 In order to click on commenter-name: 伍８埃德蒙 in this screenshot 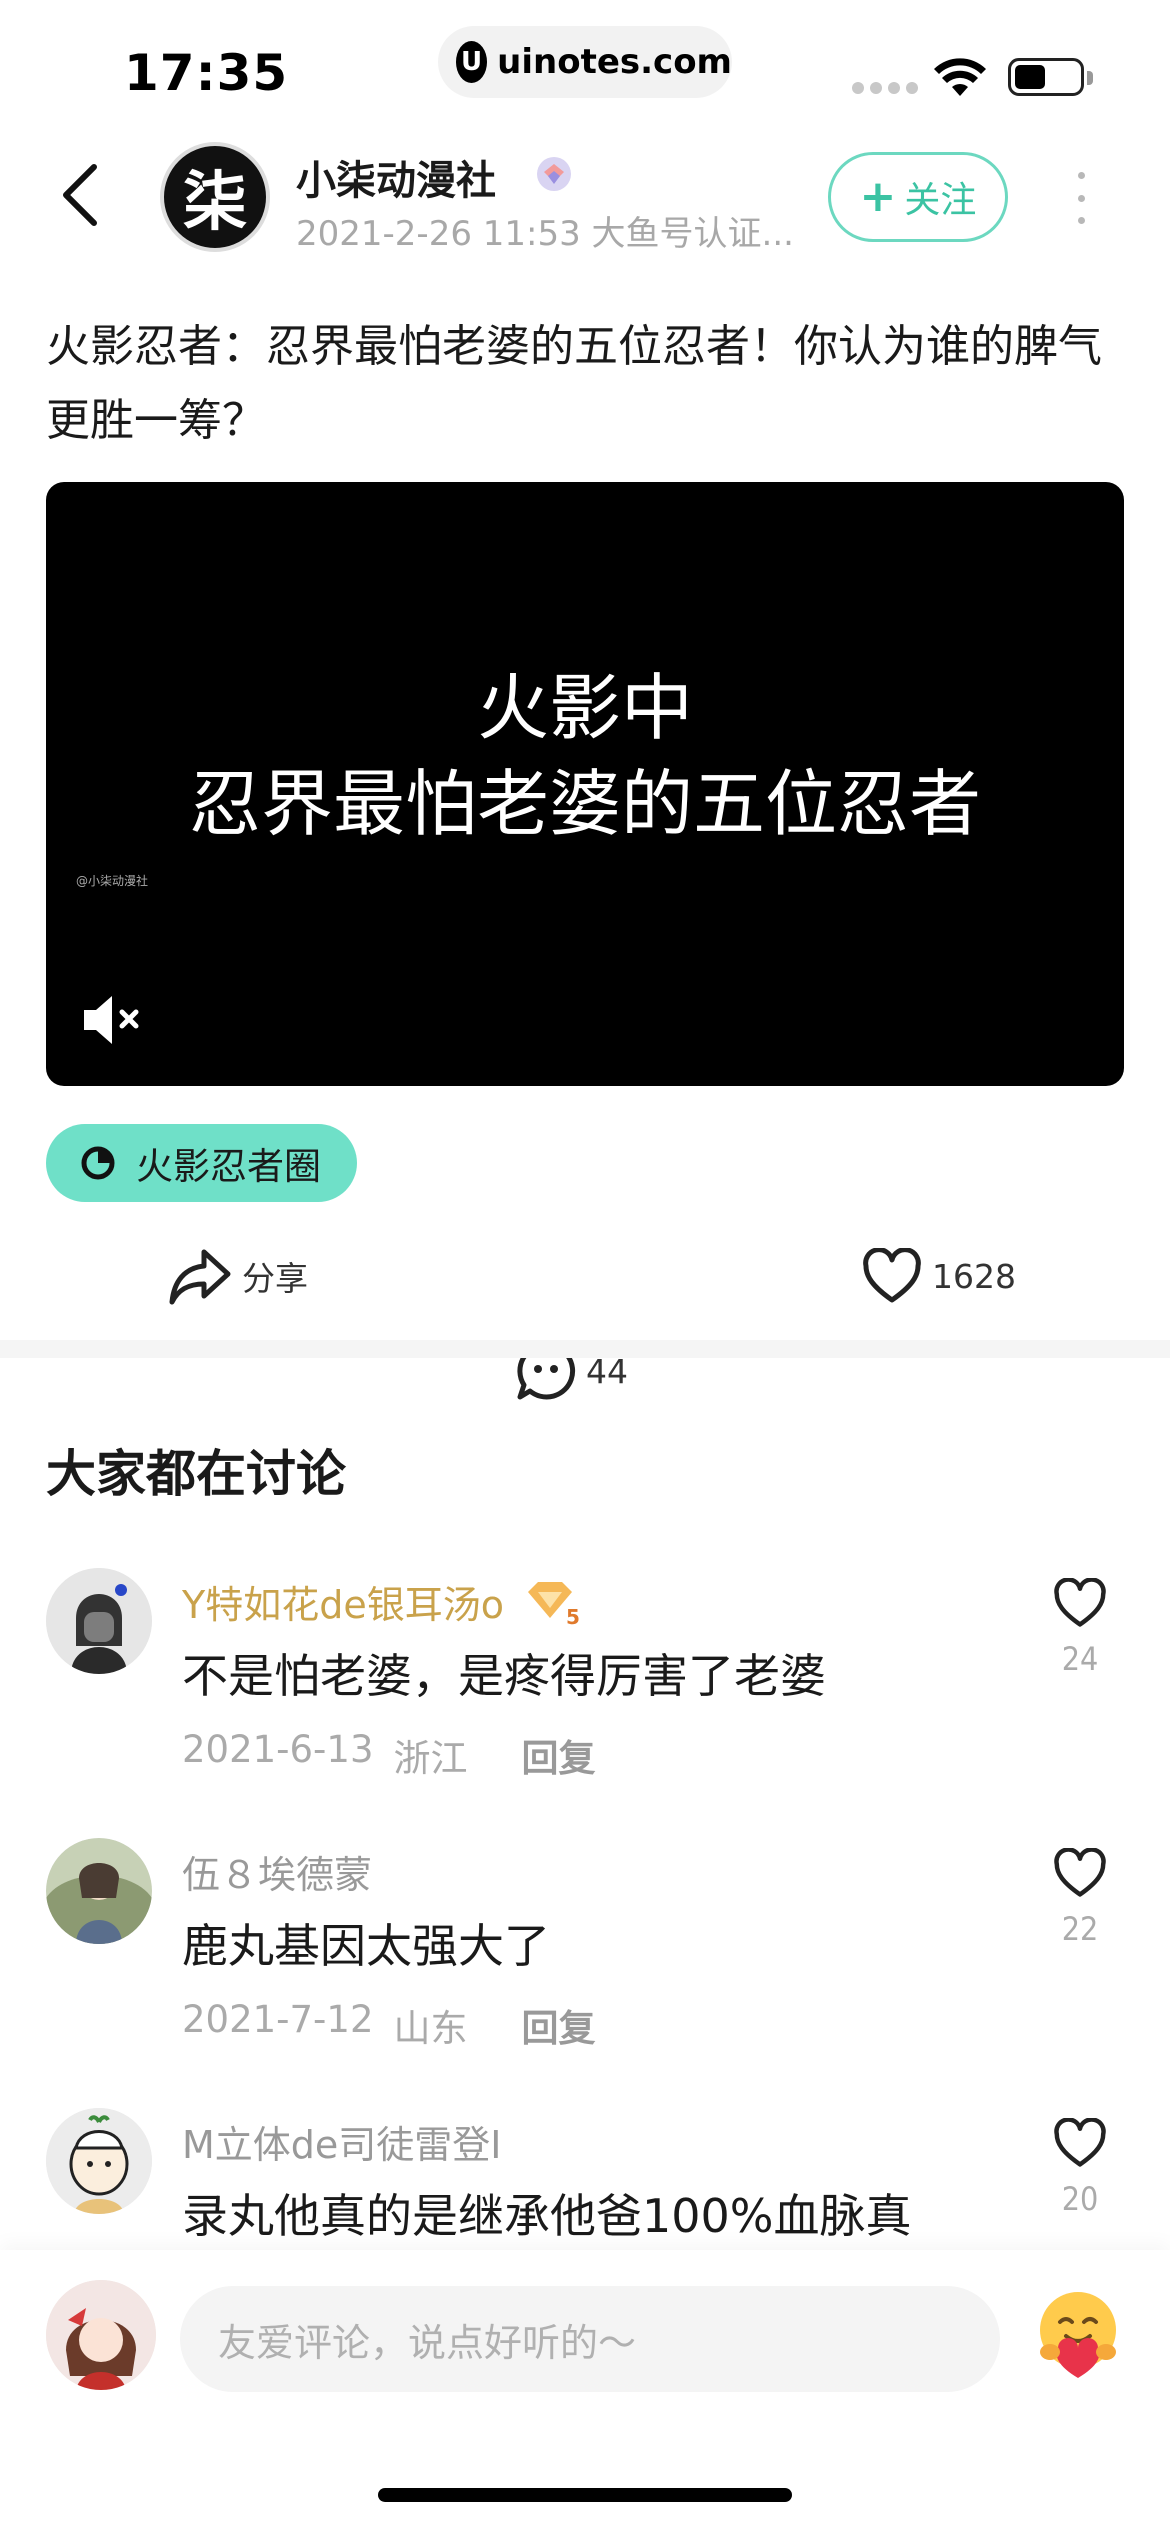, I will do `click(277, 1871)`.